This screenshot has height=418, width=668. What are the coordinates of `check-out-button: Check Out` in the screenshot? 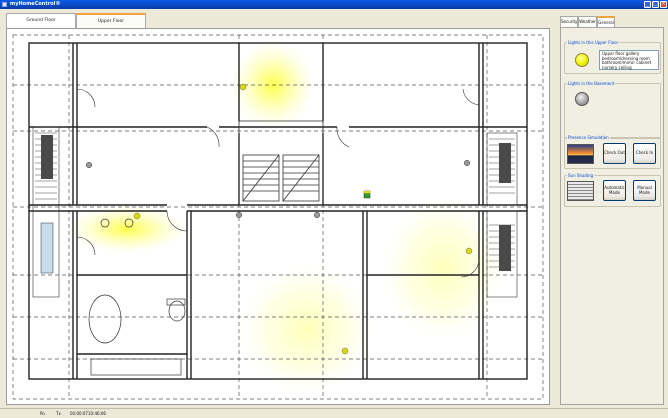 It's located at (614, 153).